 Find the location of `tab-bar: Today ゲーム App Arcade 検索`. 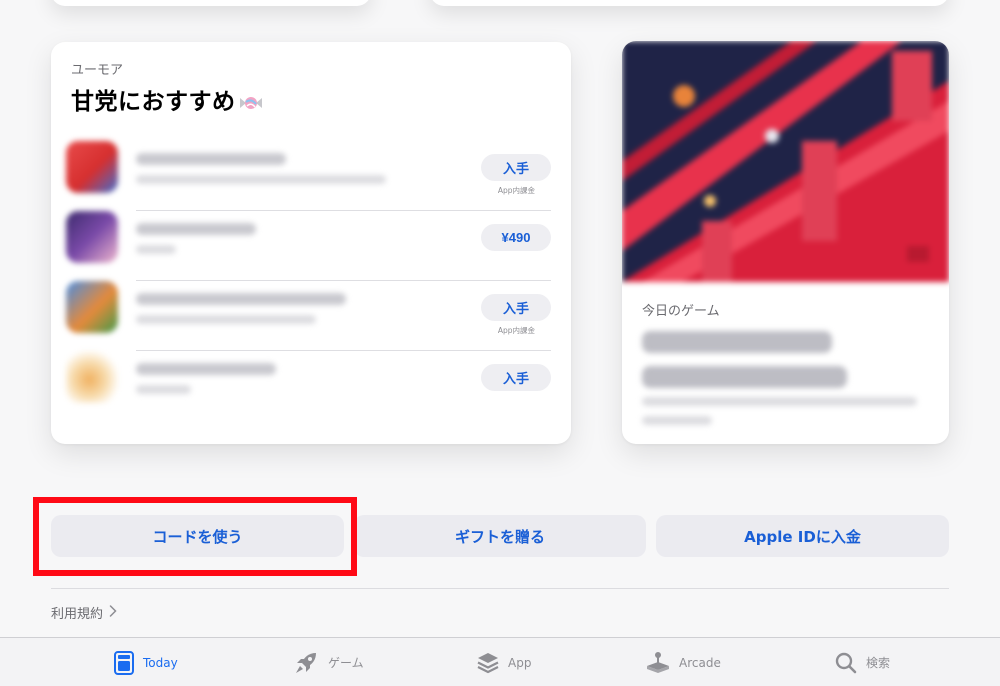

tab-bar: Today ゲーム App Arcade 検索 is located at coordinates (500, 661).